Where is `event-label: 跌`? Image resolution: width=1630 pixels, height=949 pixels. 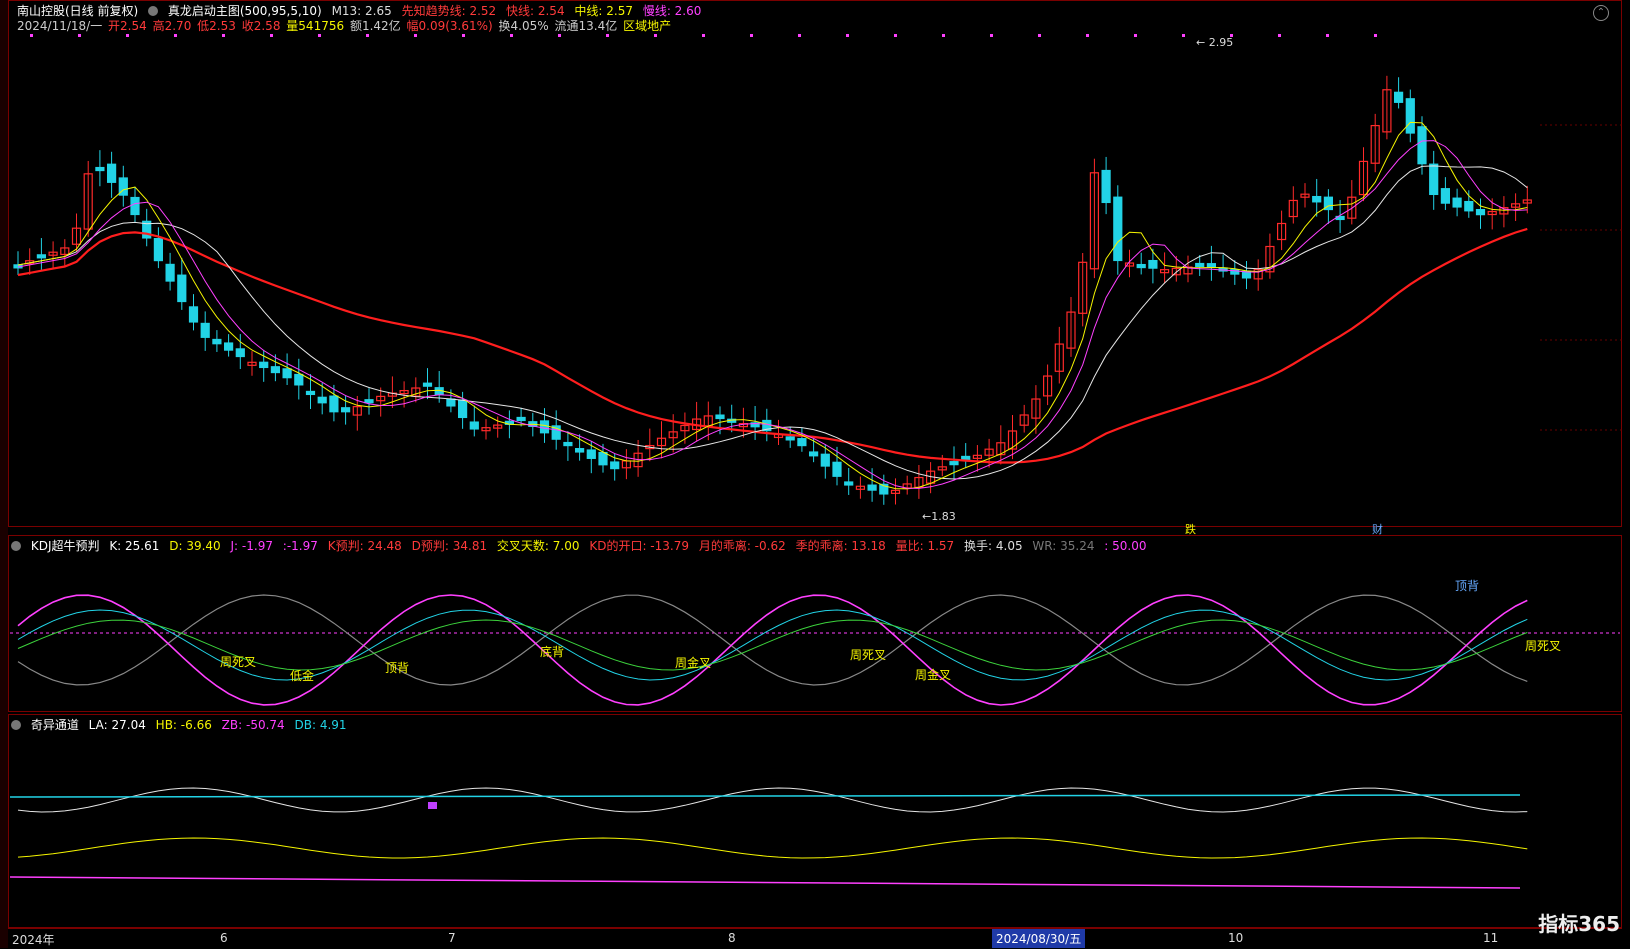 event-label: 跌 is located at coordinates (1190, 529).